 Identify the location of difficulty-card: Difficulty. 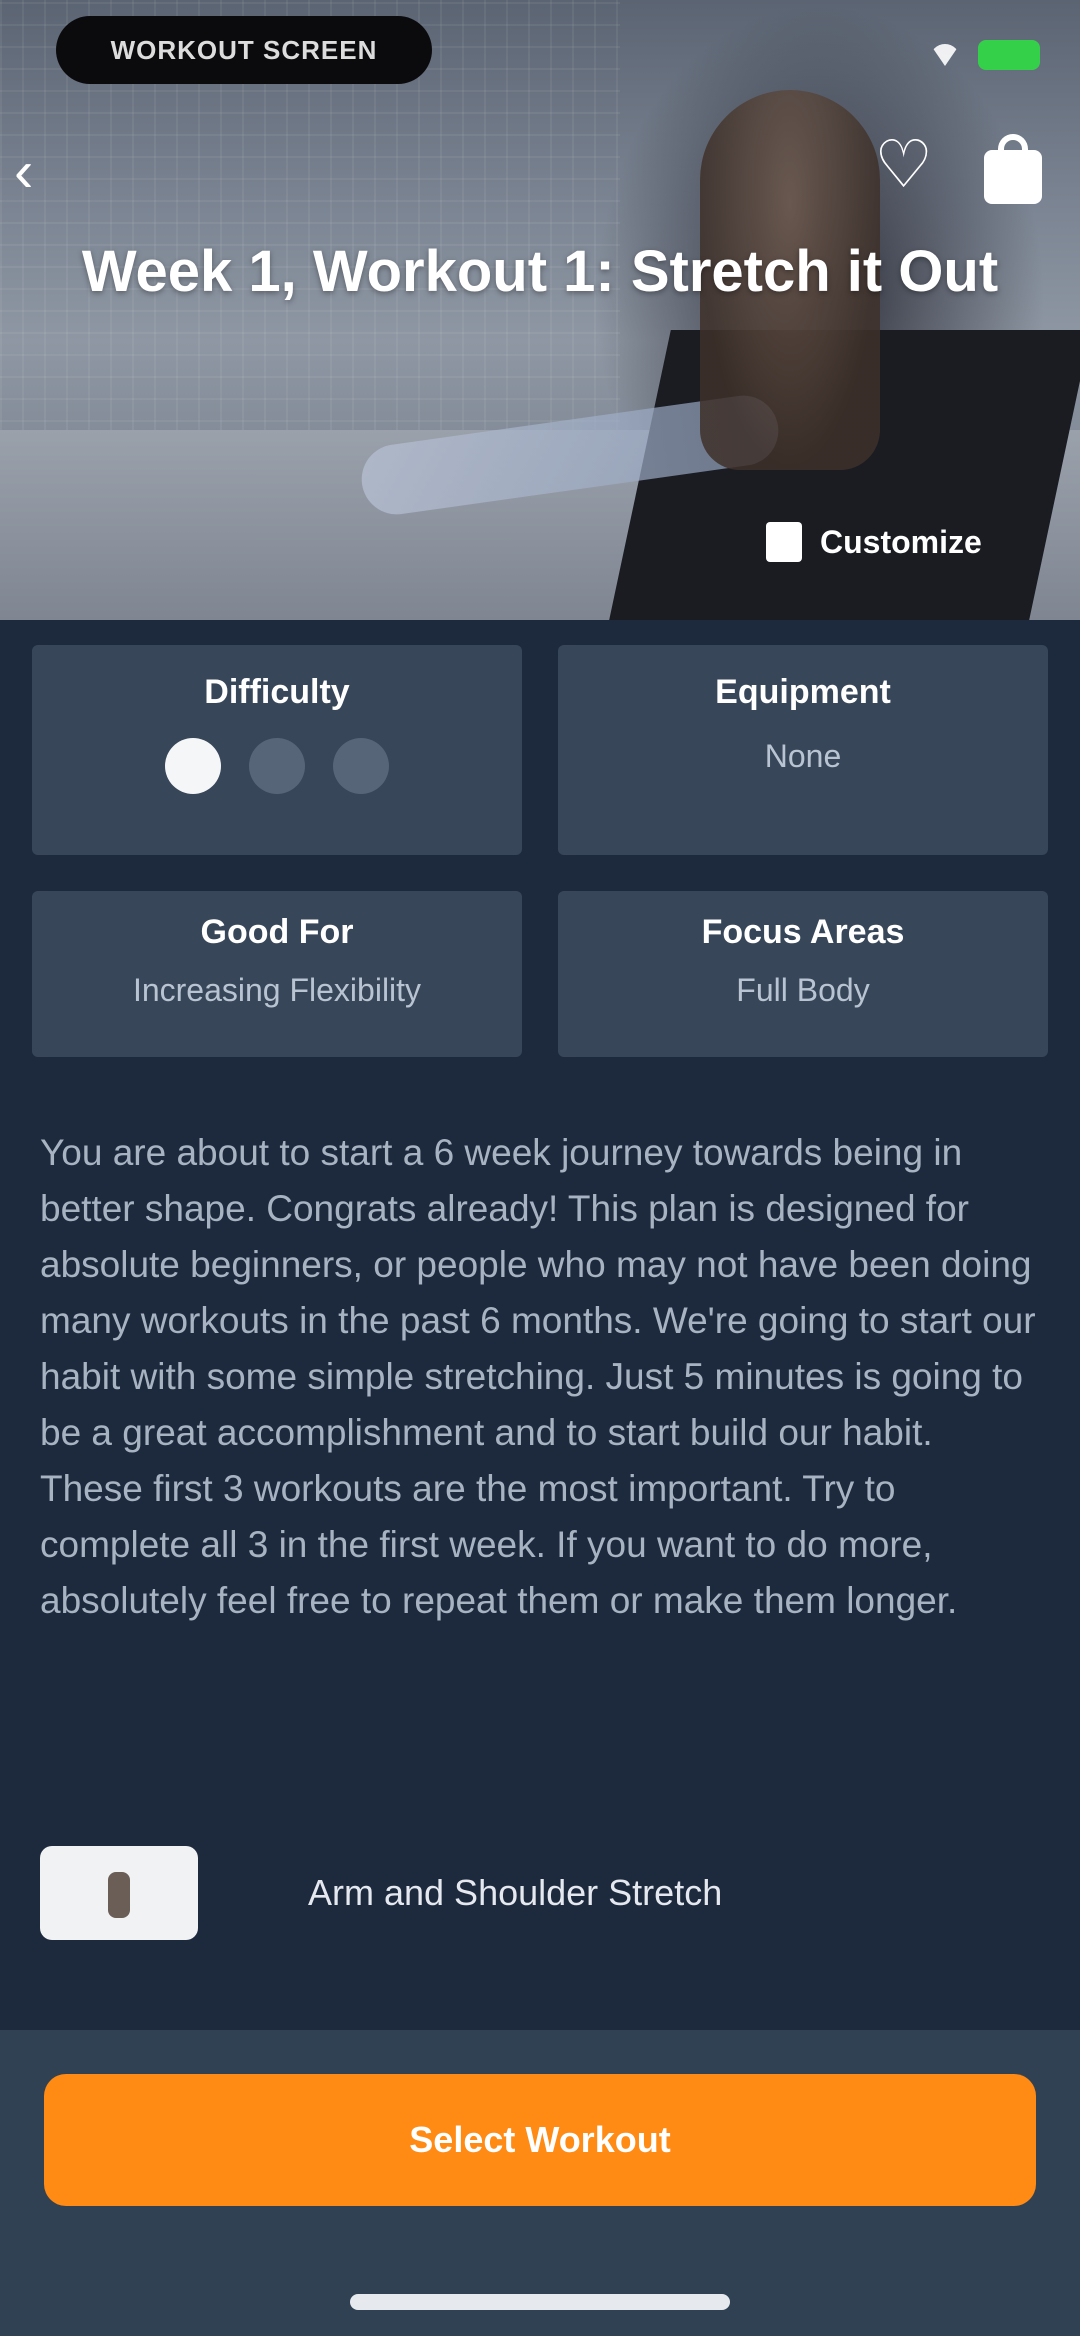
(277, 750).